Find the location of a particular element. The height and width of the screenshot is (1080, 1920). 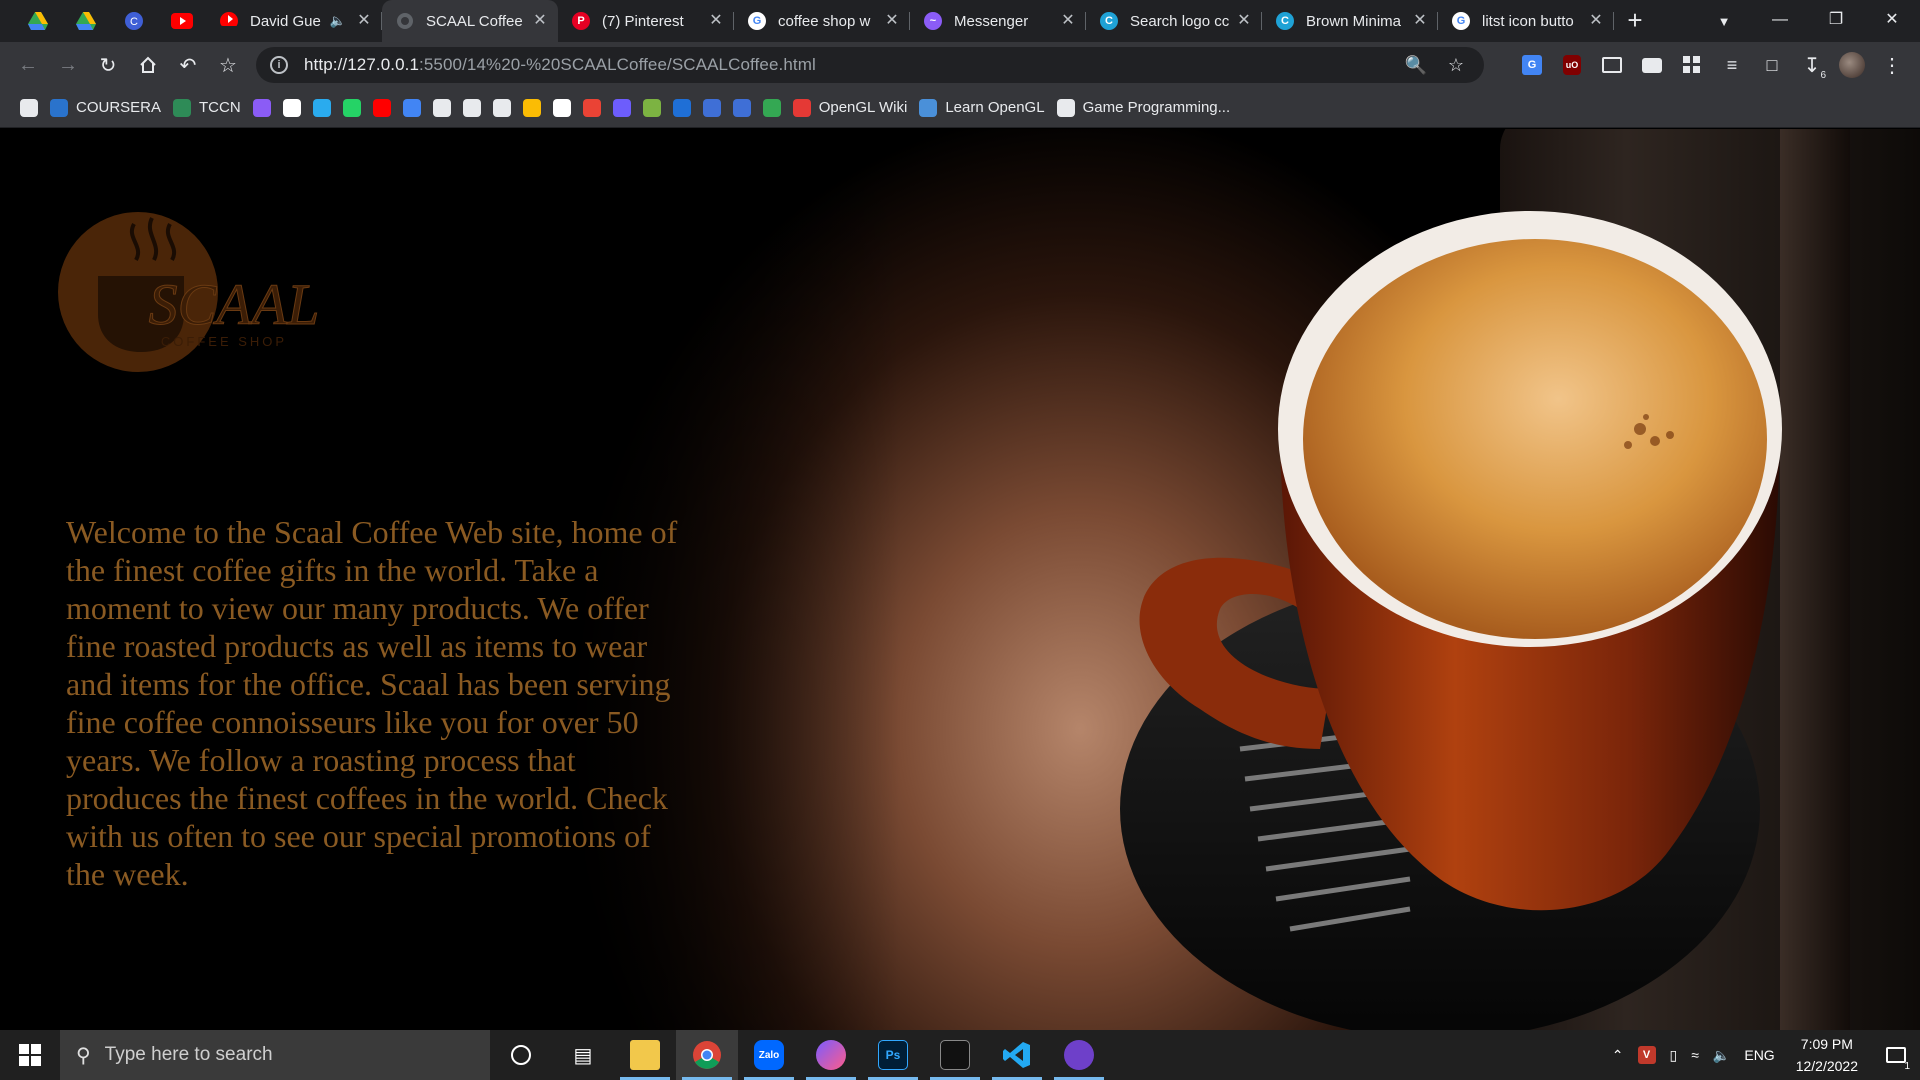

star-icon: ☆ is located at coordinates (1456, 65).